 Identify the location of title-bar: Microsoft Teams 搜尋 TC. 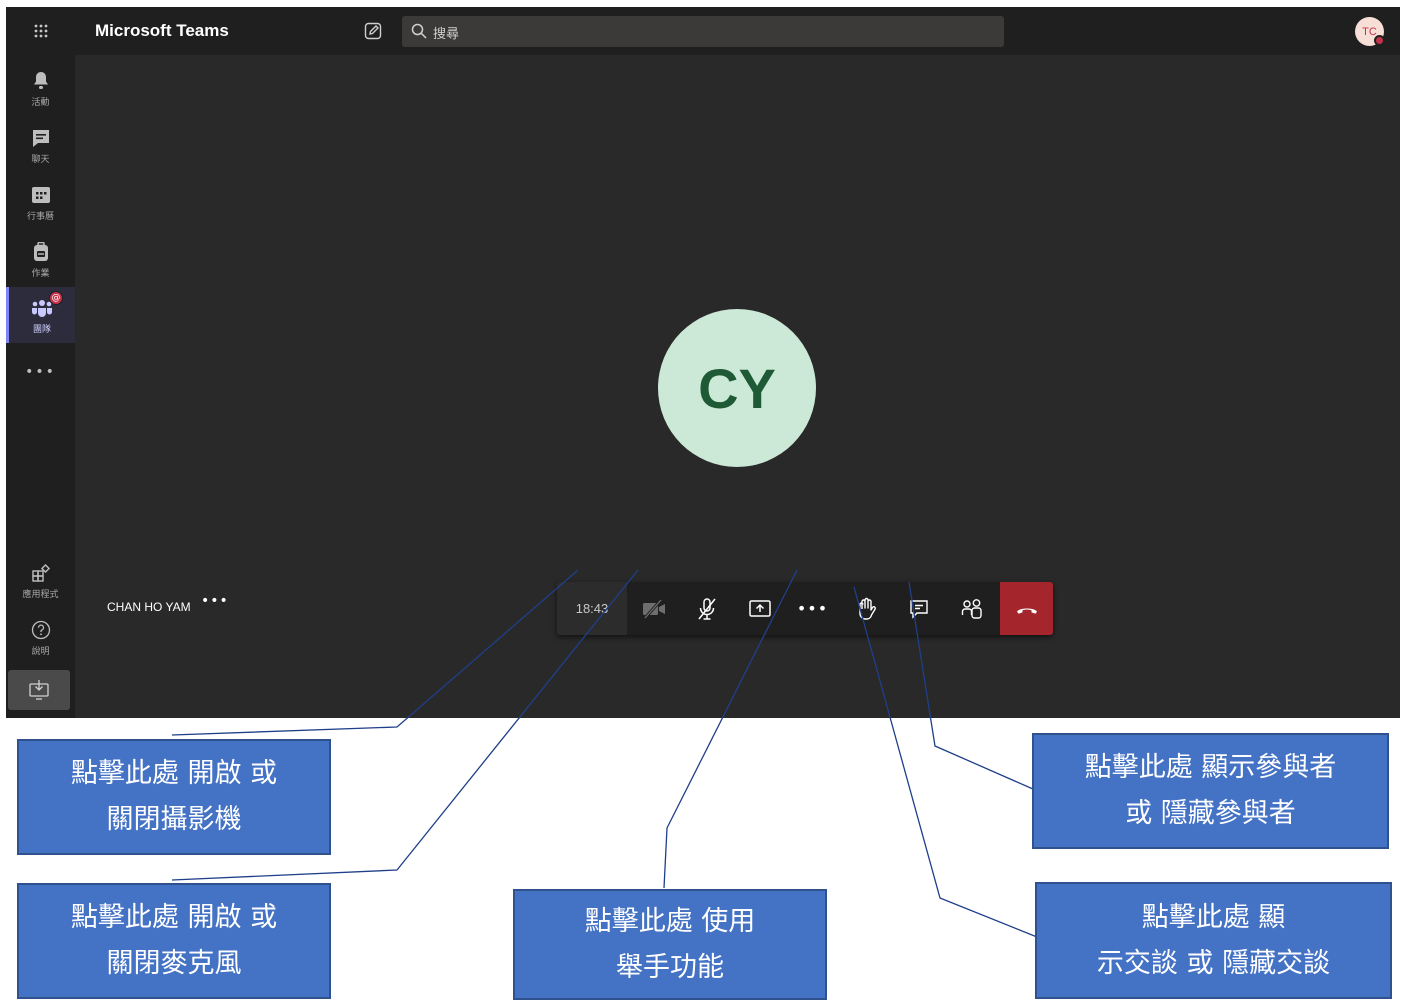
(737, 31).